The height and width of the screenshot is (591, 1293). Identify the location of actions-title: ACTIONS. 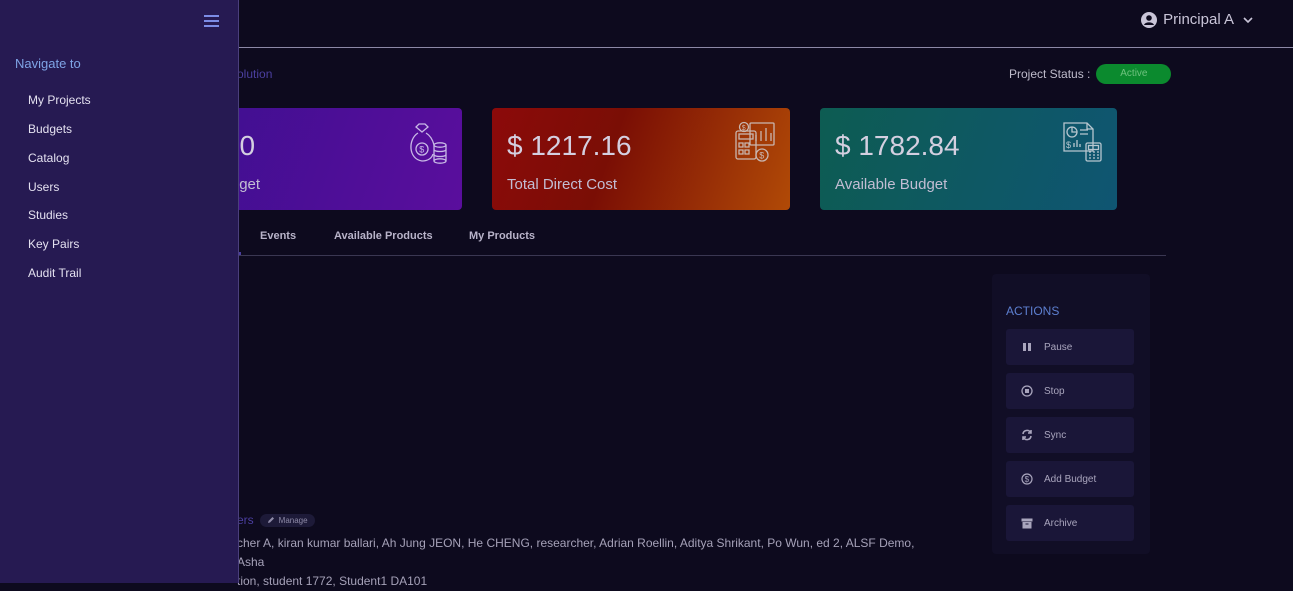
(1033, 311).